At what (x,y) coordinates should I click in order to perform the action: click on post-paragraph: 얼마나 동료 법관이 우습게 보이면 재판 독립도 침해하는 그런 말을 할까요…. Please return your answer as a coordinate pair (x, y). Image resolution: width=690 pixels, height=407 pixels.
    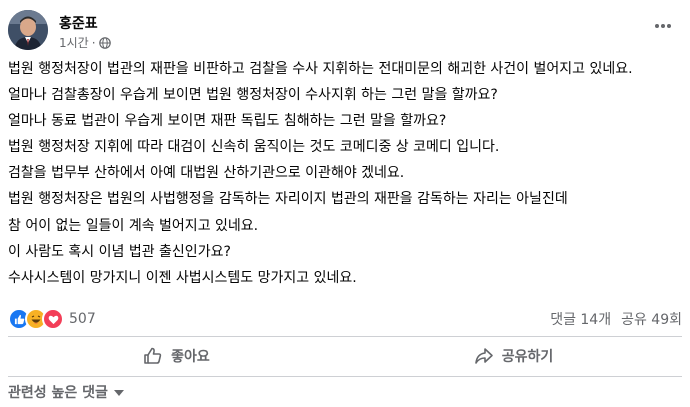
    Looking at the image, I should click on (227, 121).